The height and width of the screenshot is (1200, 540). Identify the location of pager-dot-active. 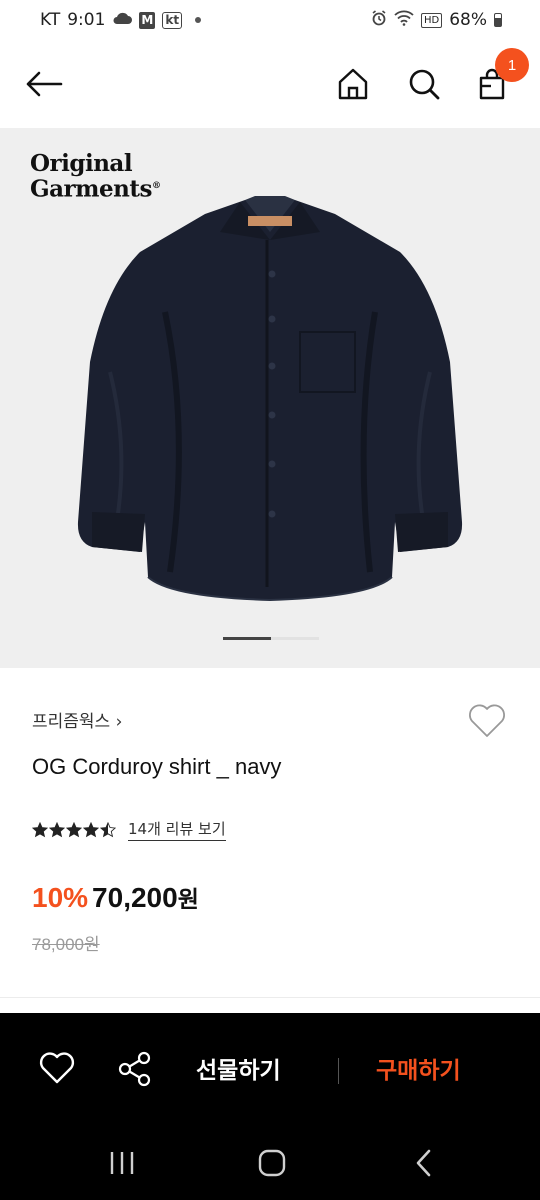
(247, 638).